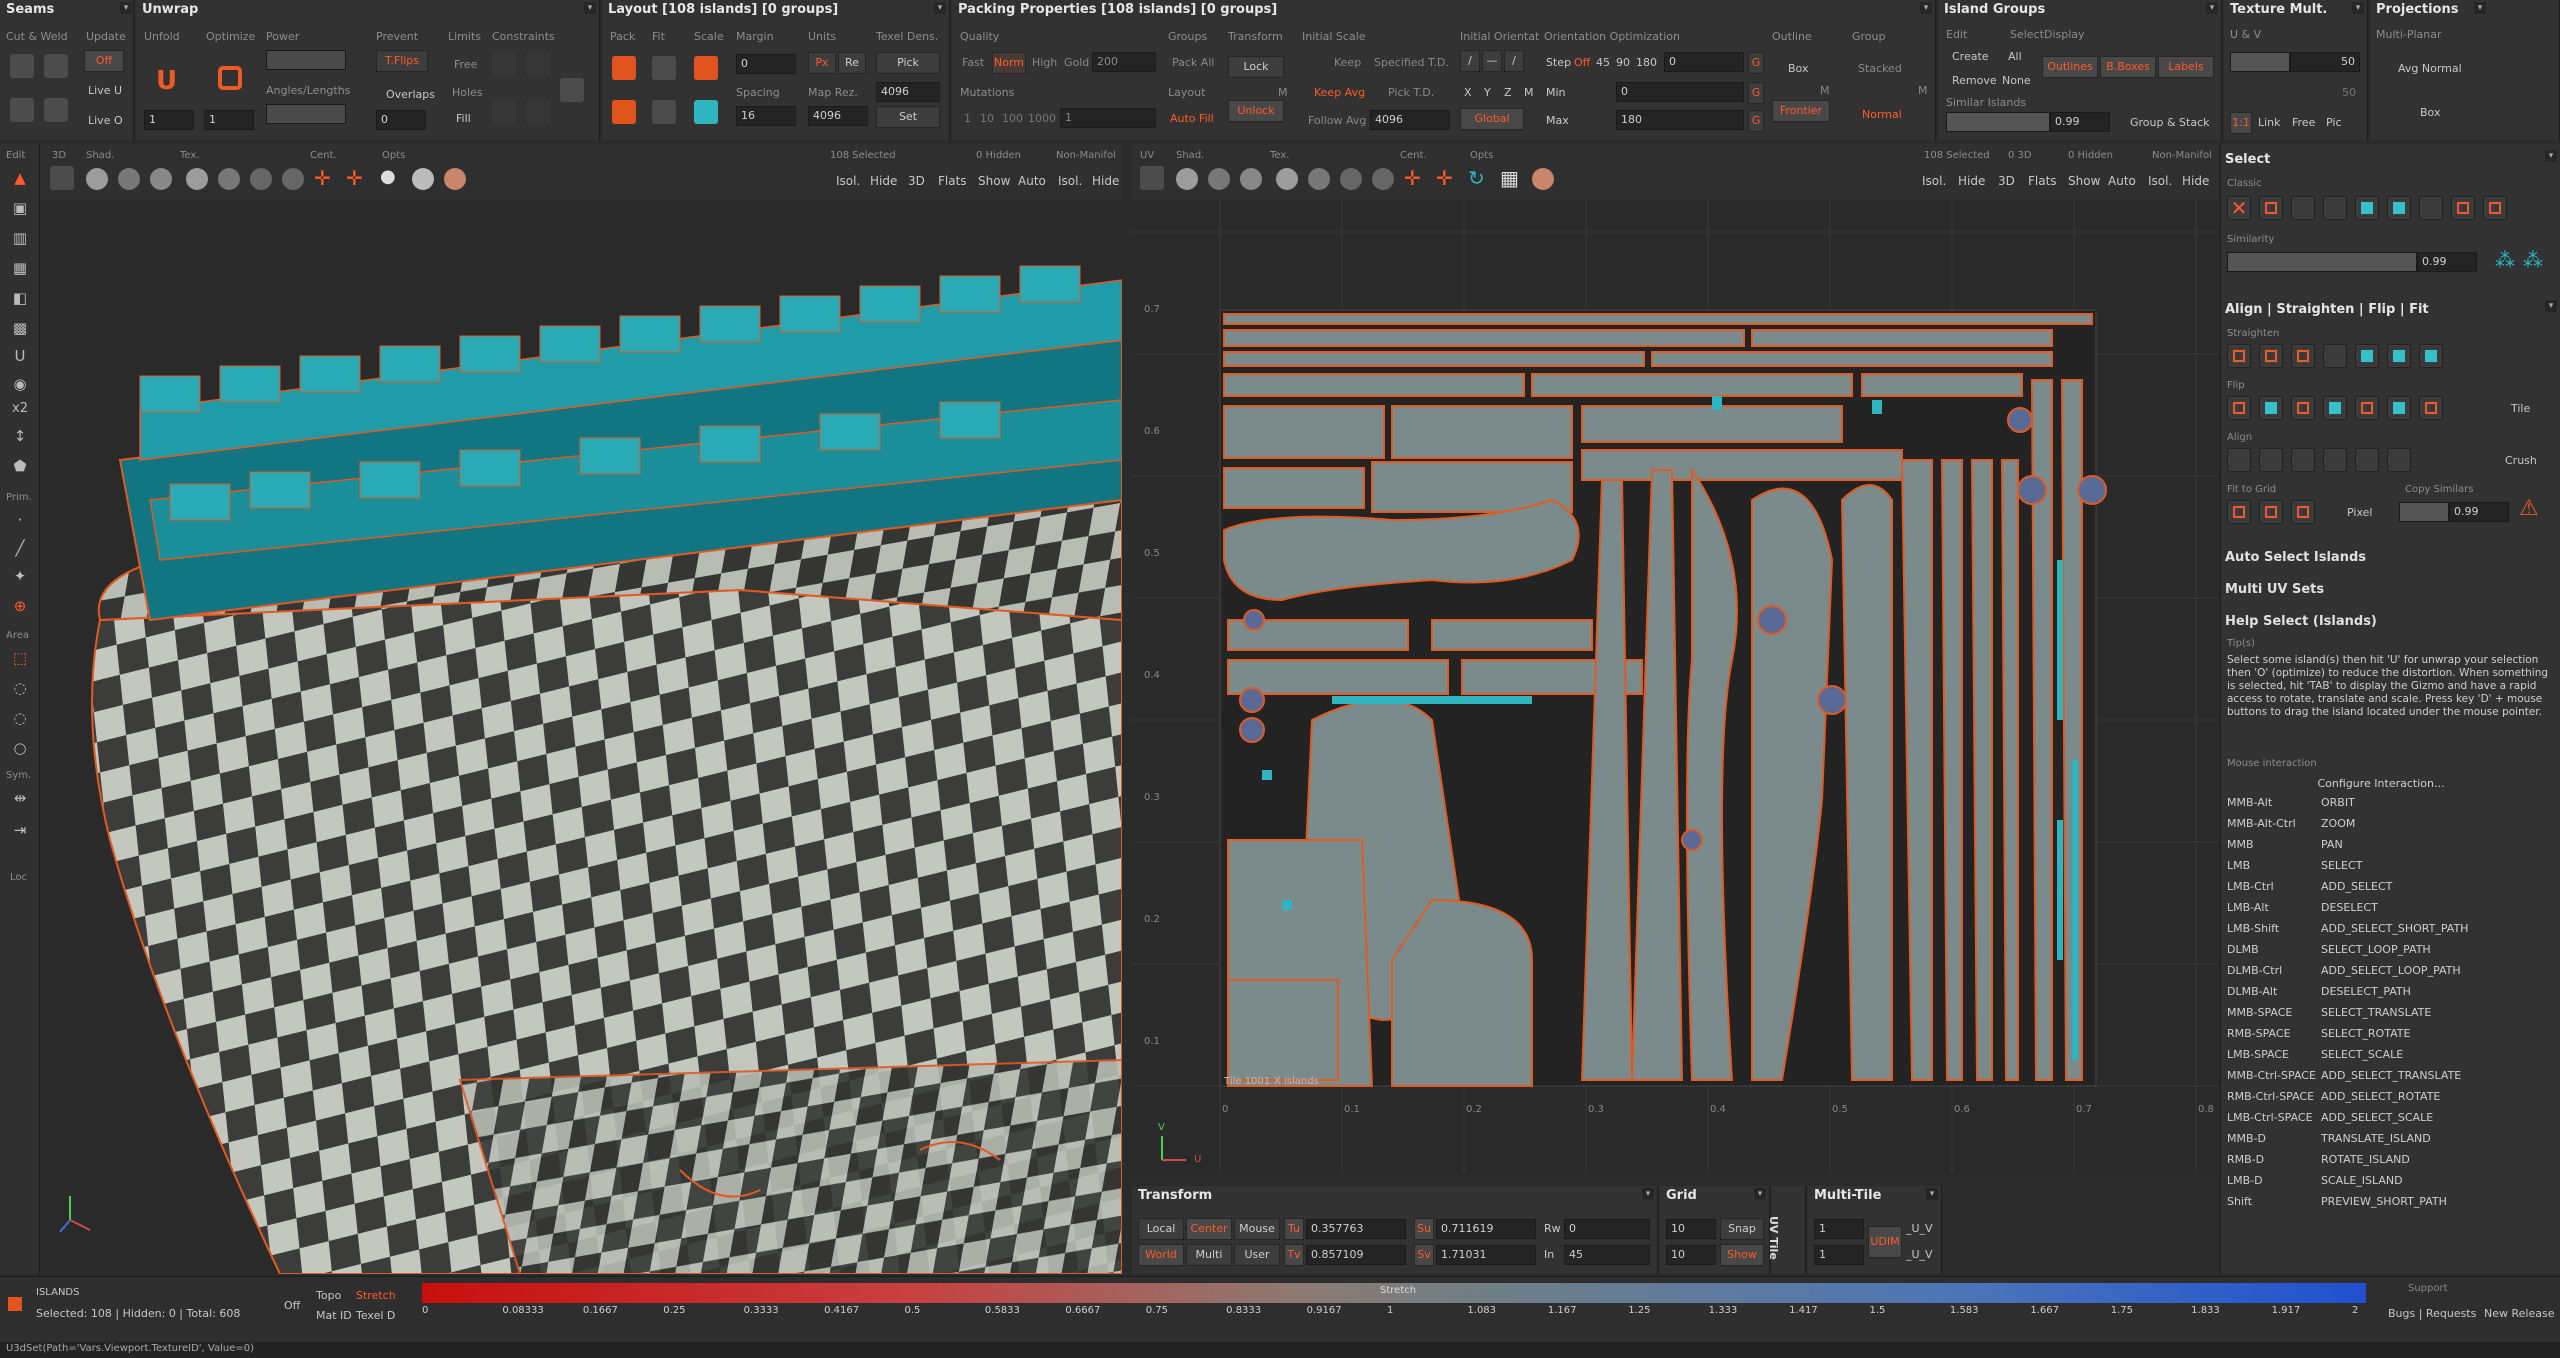 This screenshot has width=2560, height=1358. I want to click on magnet-icon: U, so click(20, 356).